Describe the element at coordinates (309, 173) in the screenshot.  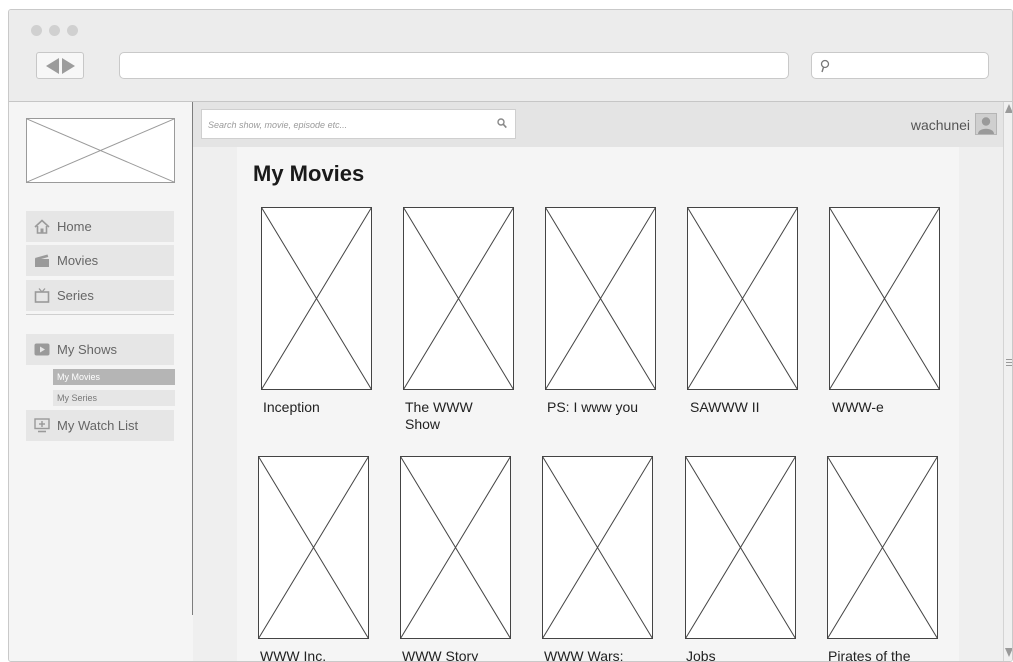
I see `page-title: My Movies` at that location.